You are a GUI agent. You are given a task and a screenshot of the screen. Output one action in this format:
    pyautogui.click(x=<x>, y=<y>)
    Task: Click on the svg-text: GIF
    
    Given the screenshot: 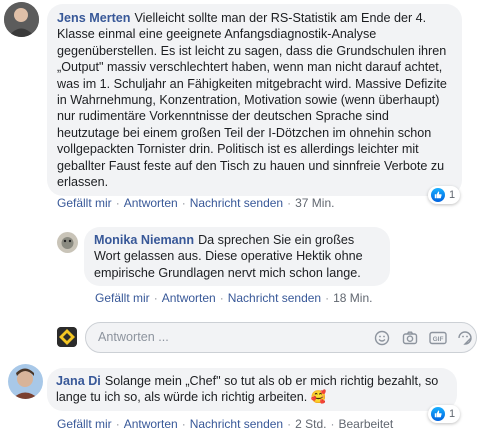 What is the action you would take?
    pyautogui.click(x=438, y=339)
    